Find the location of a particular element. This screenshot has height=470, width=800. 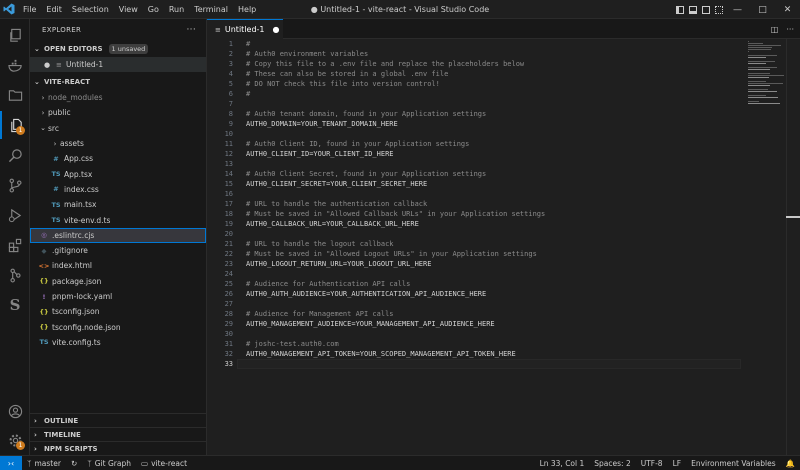

outline-section: › OUTLINE is located at coordinates (118, 420).